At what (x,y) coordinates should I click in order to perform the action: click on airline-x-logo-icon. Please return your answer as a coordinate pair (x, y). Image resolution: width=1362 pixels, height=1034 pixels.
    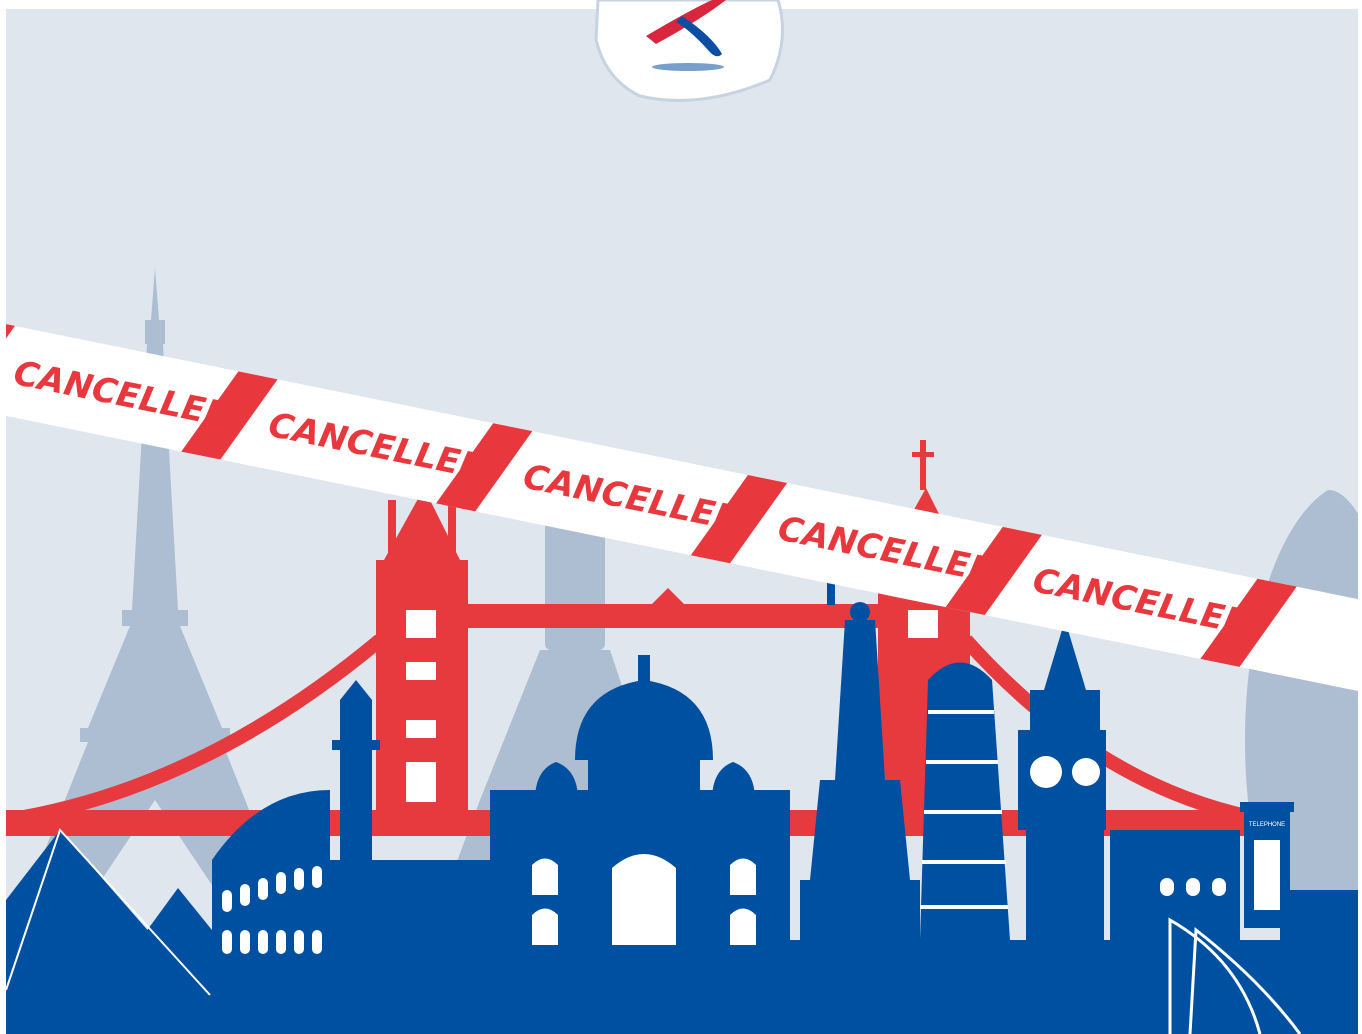
    Looking at the image, I should click on (689, 51).